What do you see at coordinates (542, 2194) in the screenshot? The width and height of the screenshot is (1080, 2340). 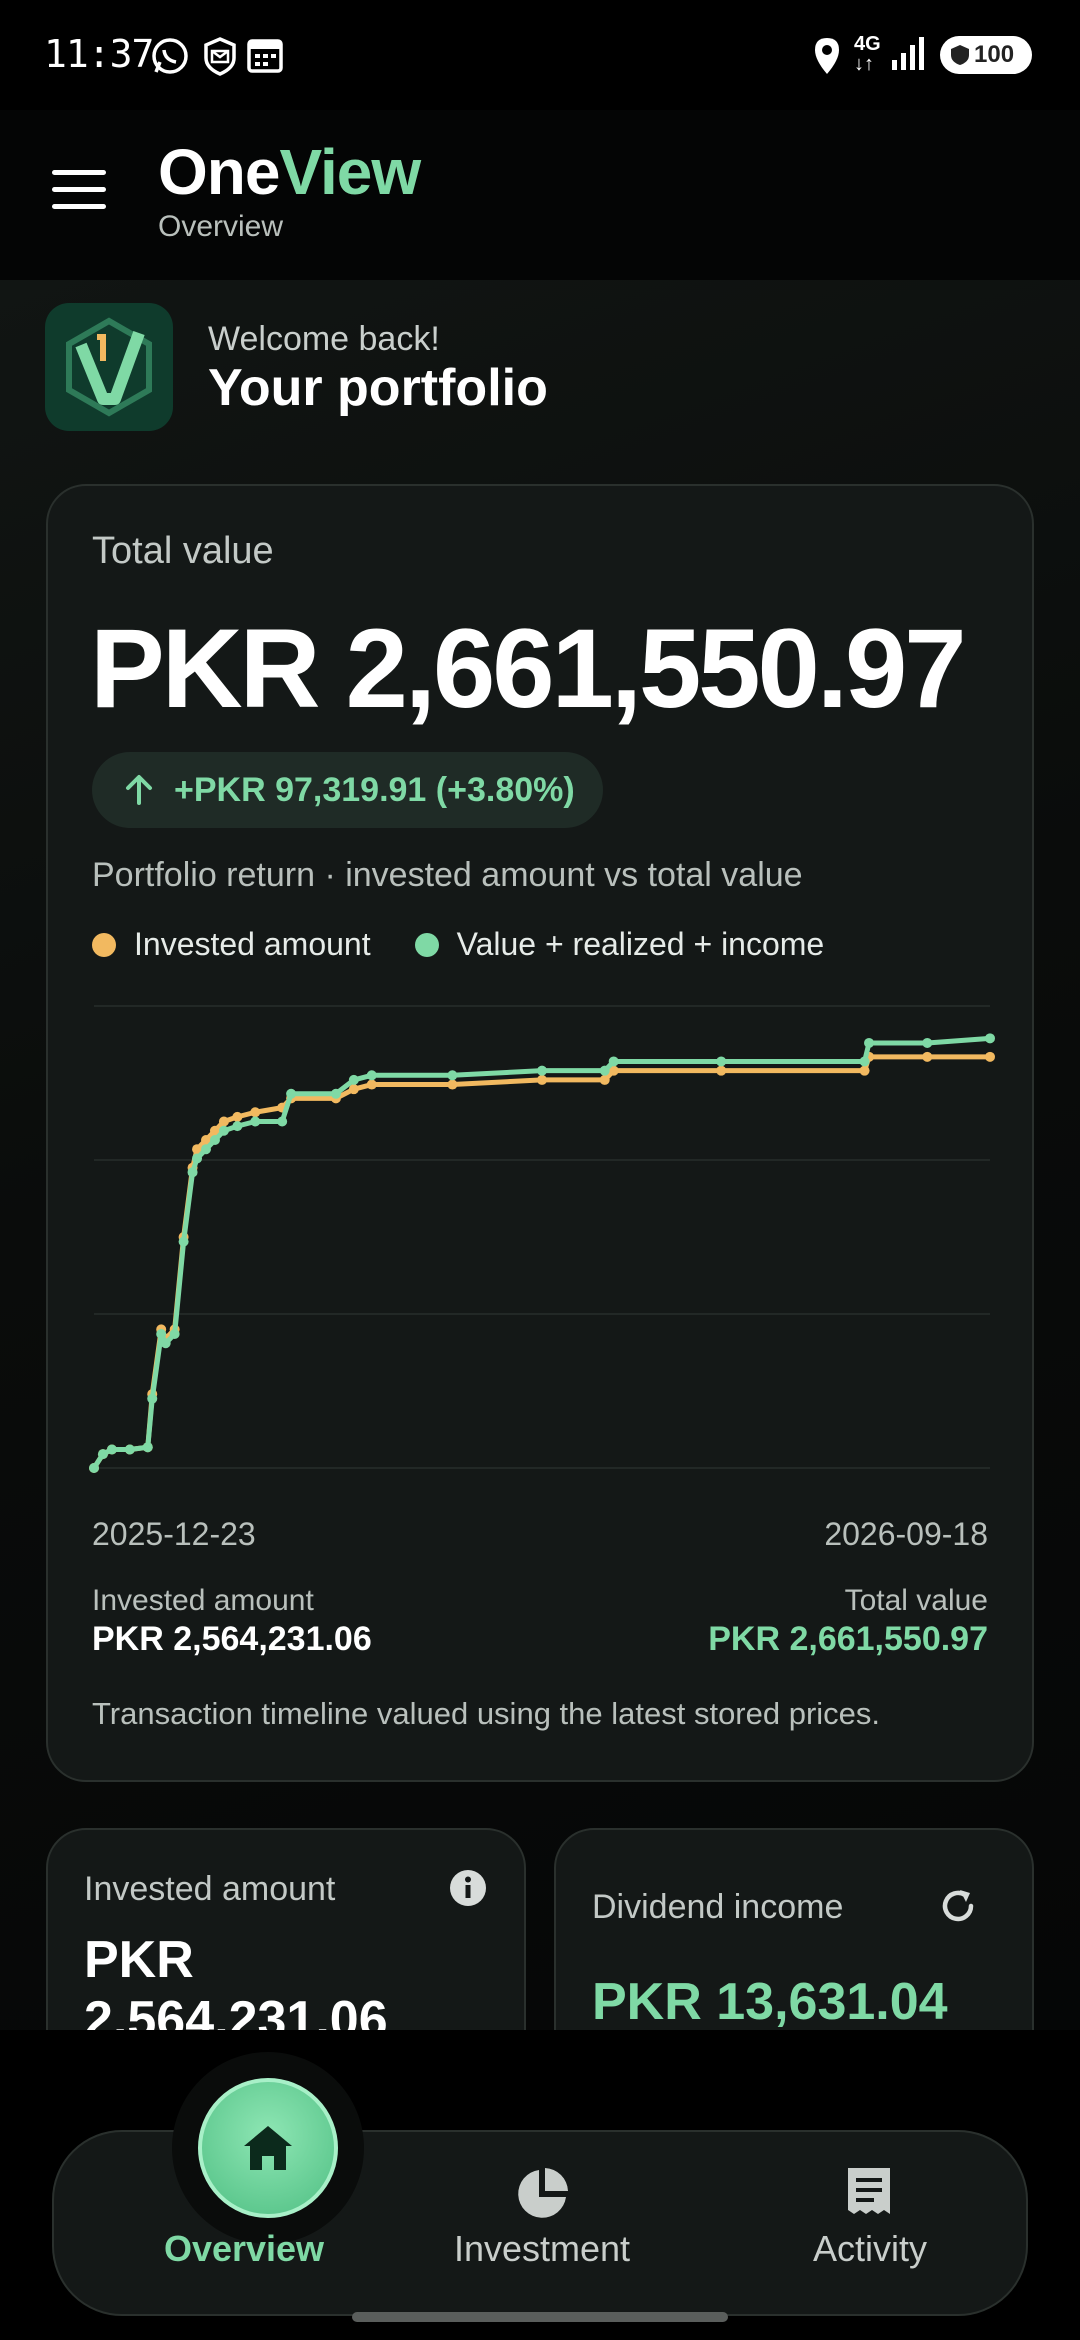 I see `pie-chart-icon` at bounding box center [542, 2194].